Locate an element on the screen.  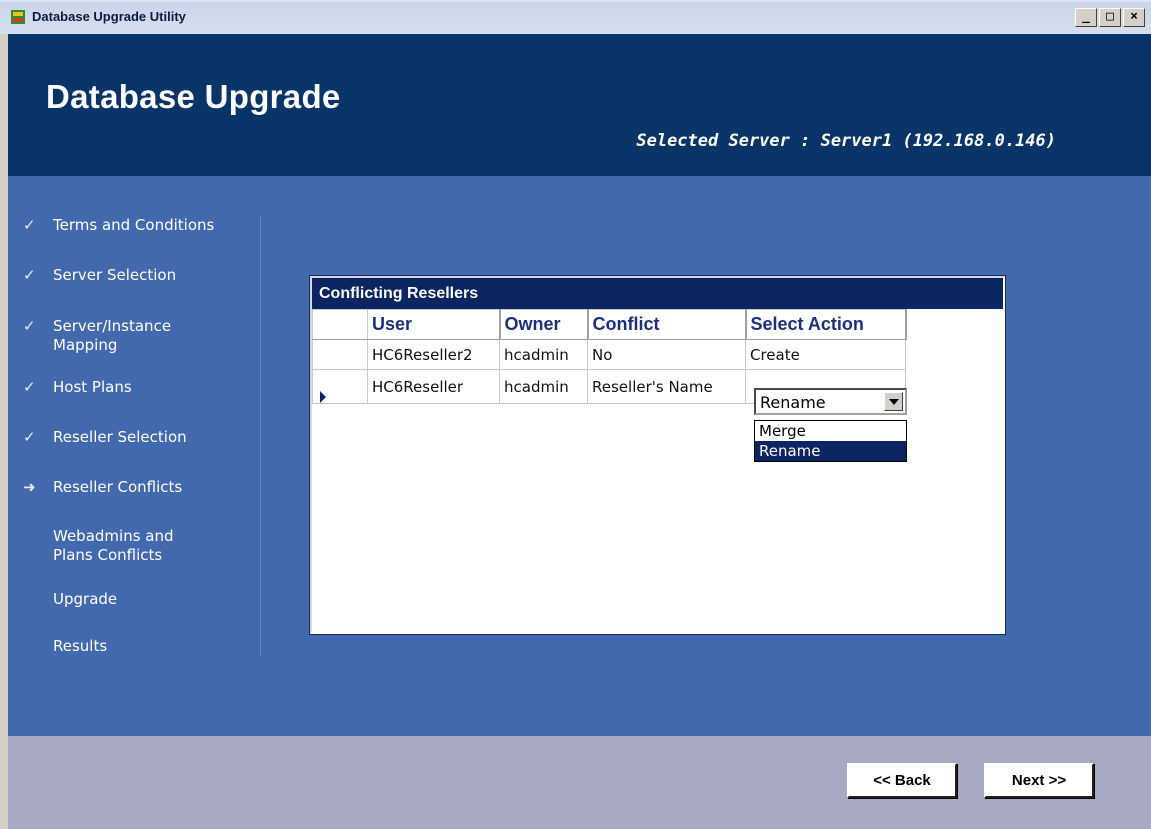
cell-conflict: Reseller's Name is located at coordinates (666, 386).